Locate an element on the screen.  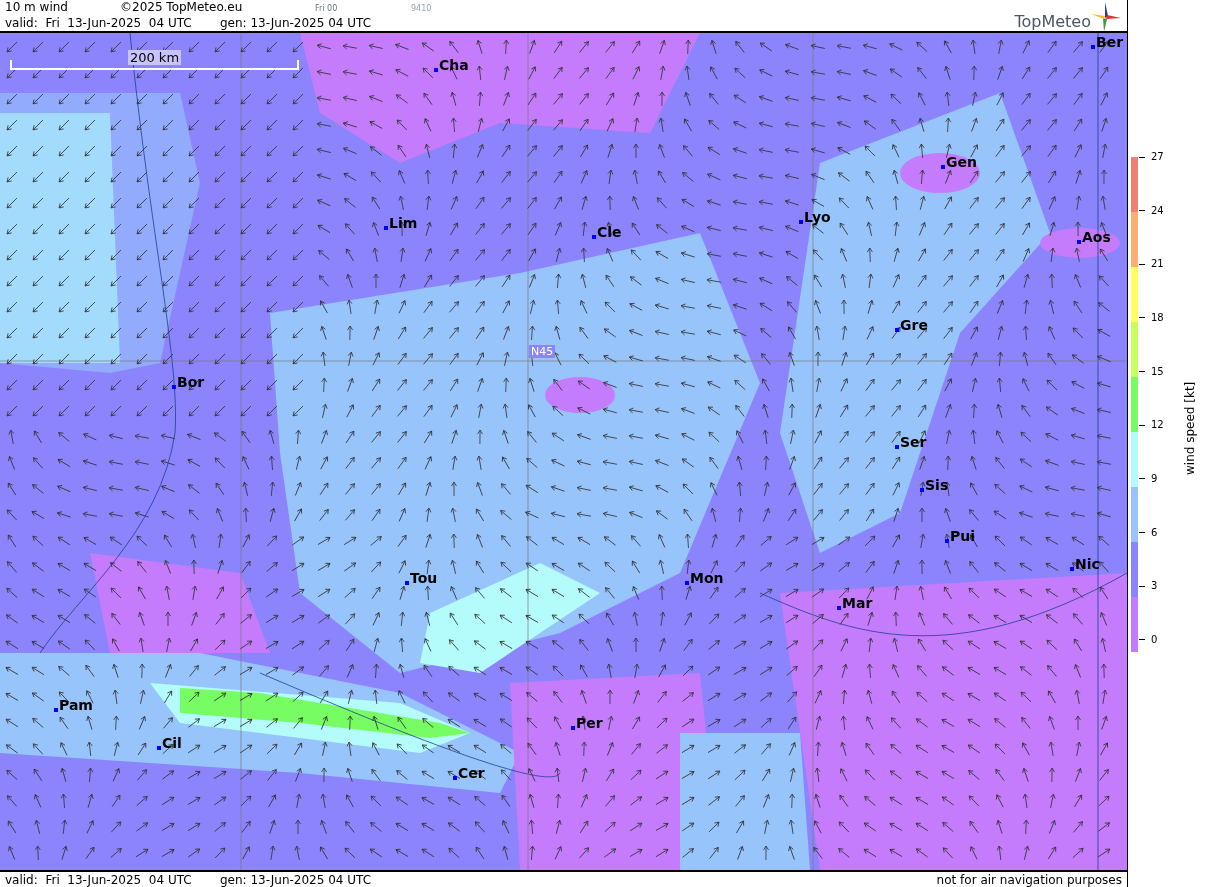
city-label: Tou is located at coordinates (424, 578).